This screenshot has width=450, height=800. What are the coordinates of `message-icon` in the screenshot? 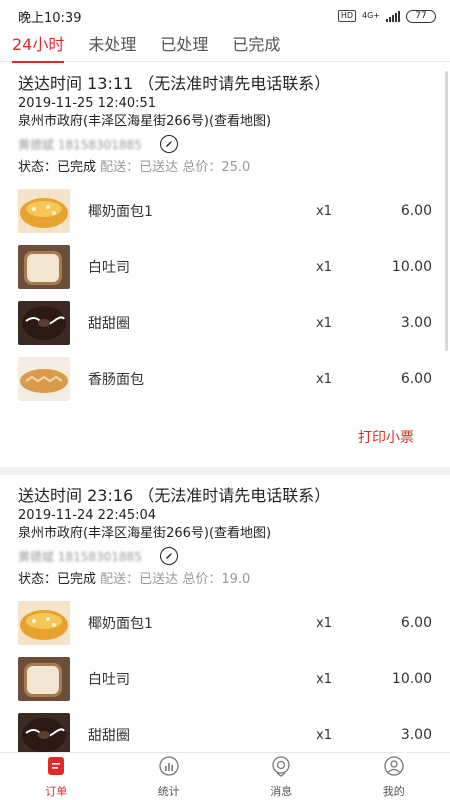 It's located at (281, 768).